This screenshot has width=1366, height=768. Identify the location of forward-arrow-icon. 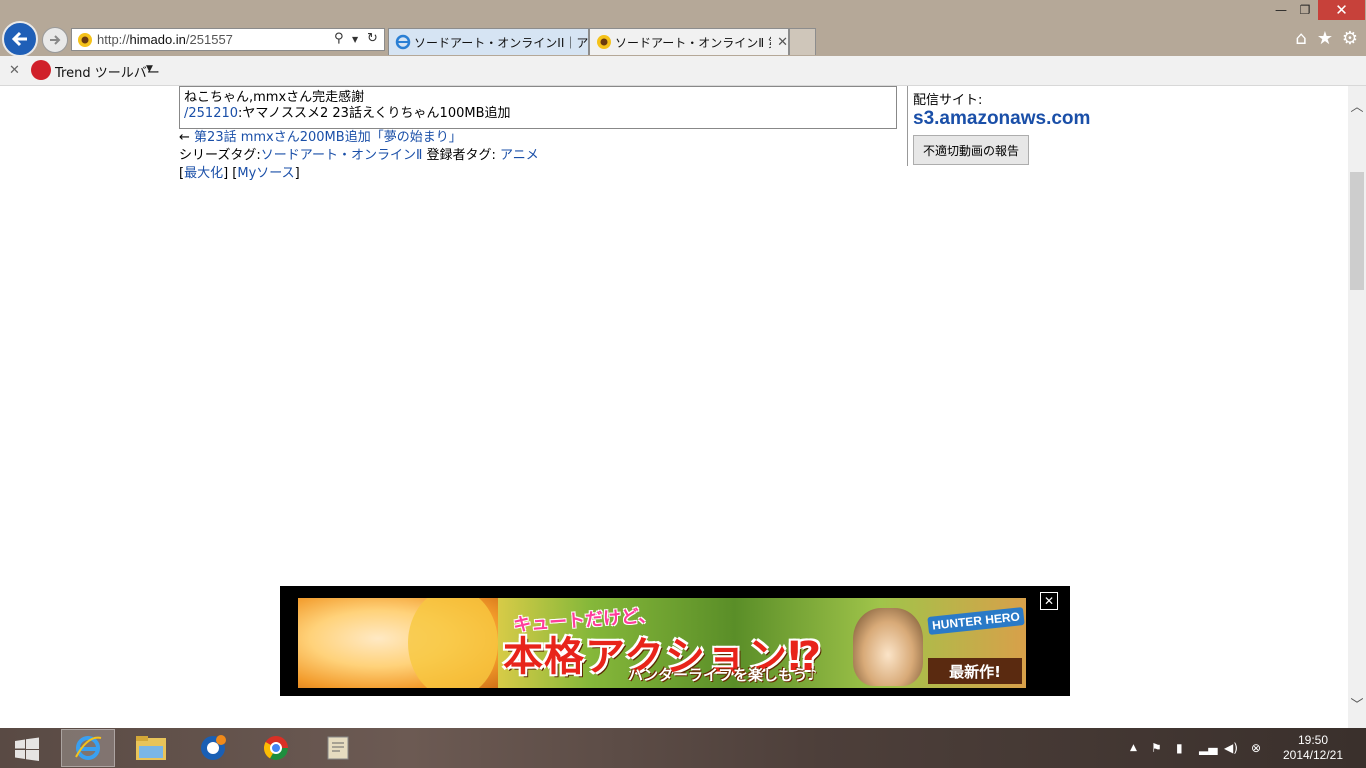
(55, 40).